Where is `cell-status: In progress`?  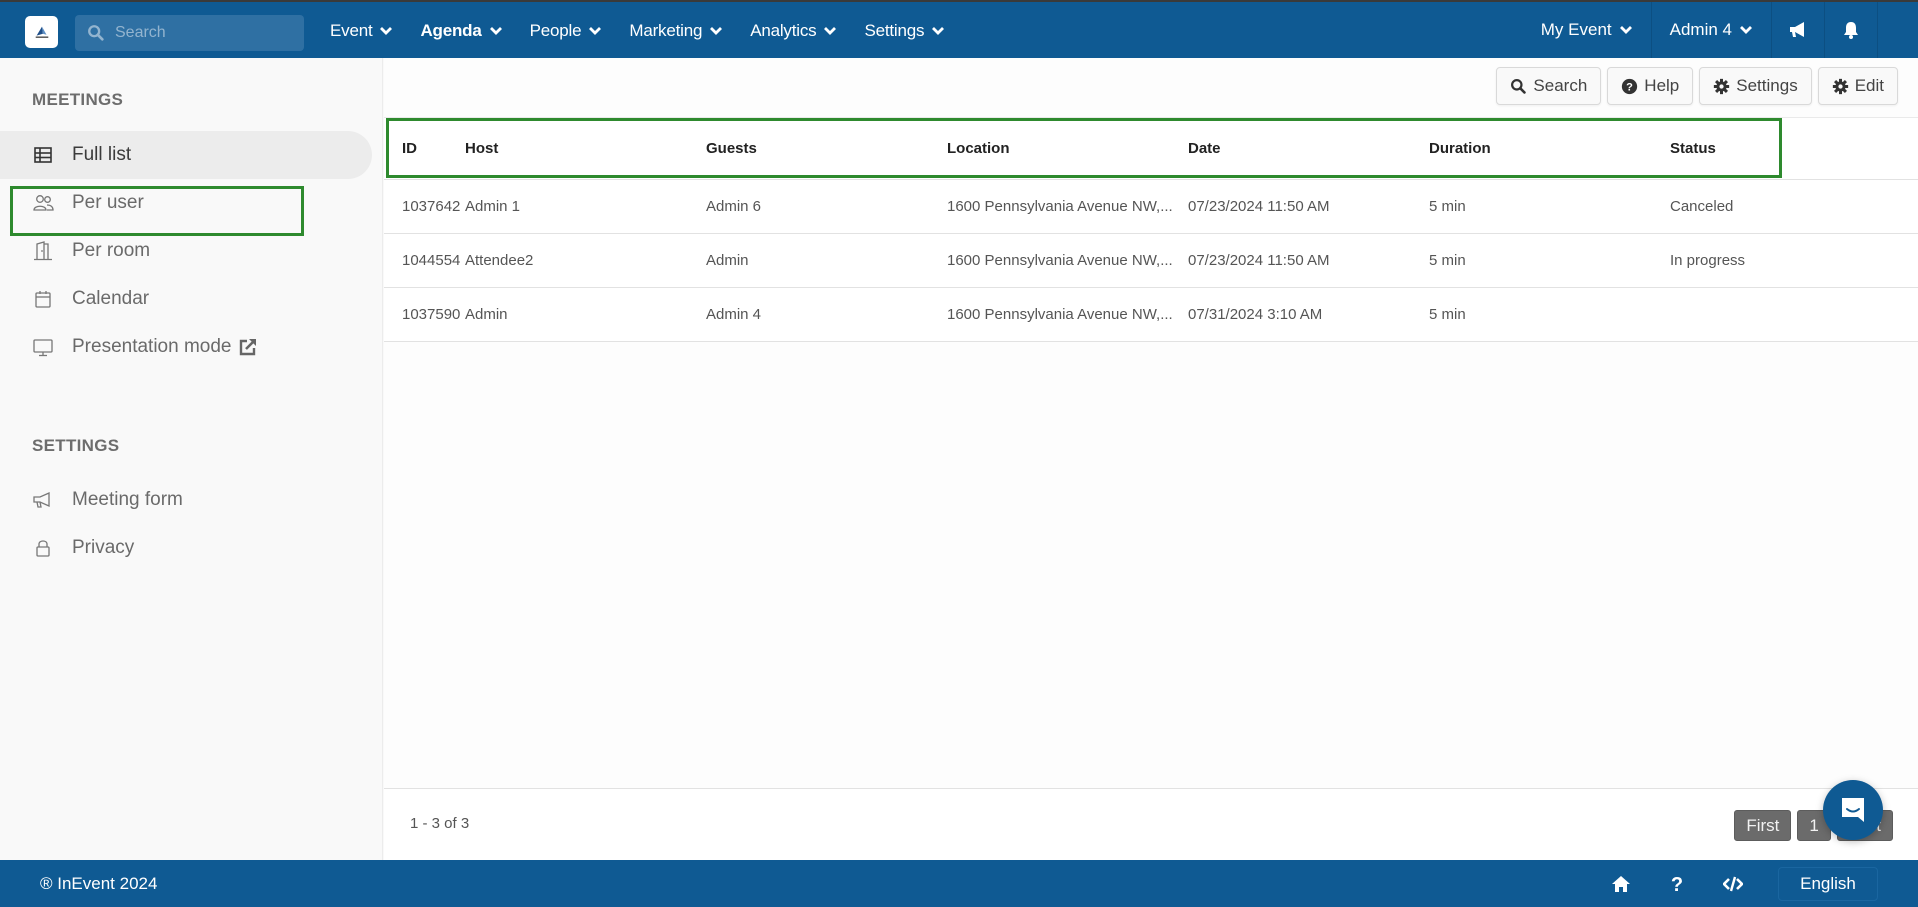
cell-status: In progress is located at coordinates (1708, 260).